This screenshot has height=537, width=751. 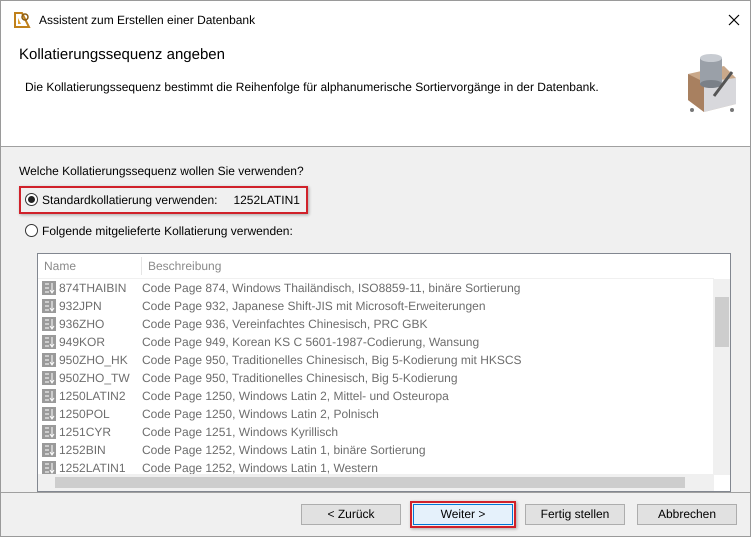 I want to click on question-label: Welche Kollatierungssequenz wollen Sie verwenden?, so click(x=162, y=171).